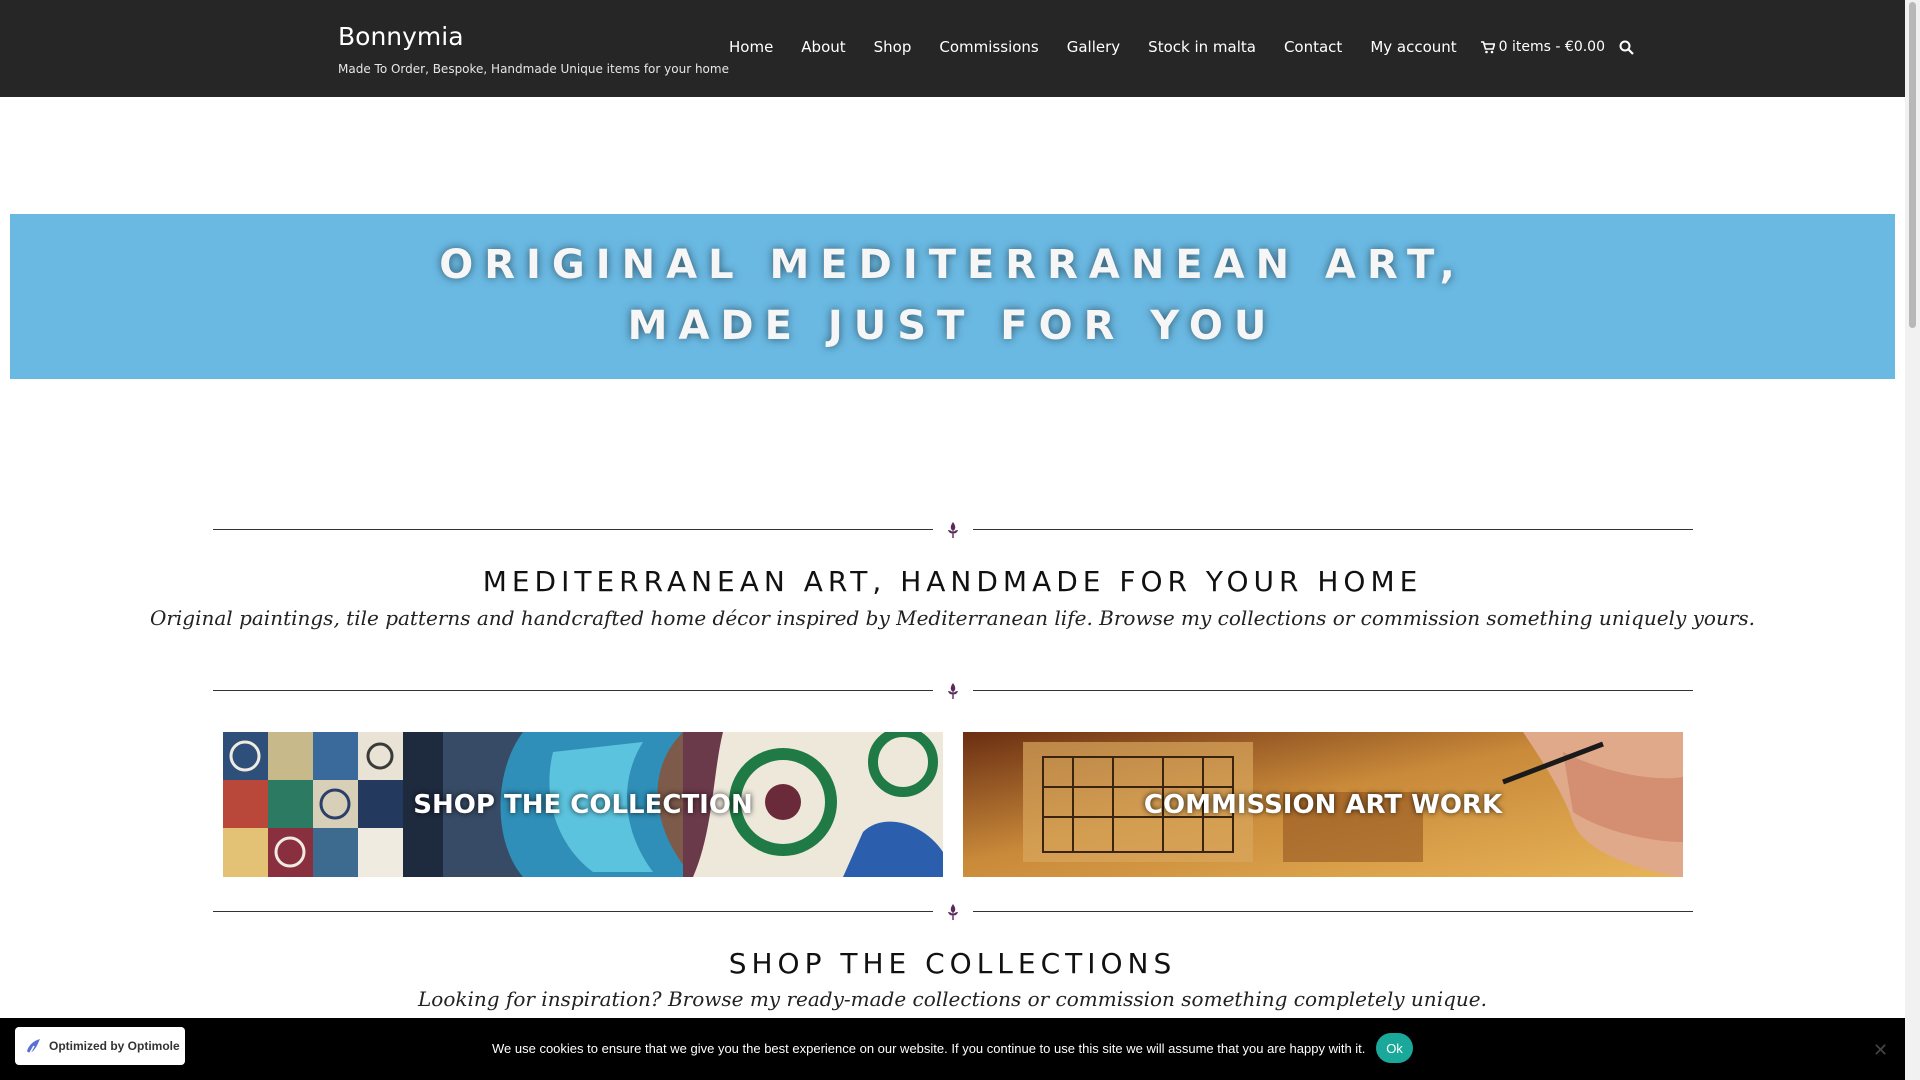  I want to click on shop-collection-card: SHOP THE COLLECTION, so click(583, 804).